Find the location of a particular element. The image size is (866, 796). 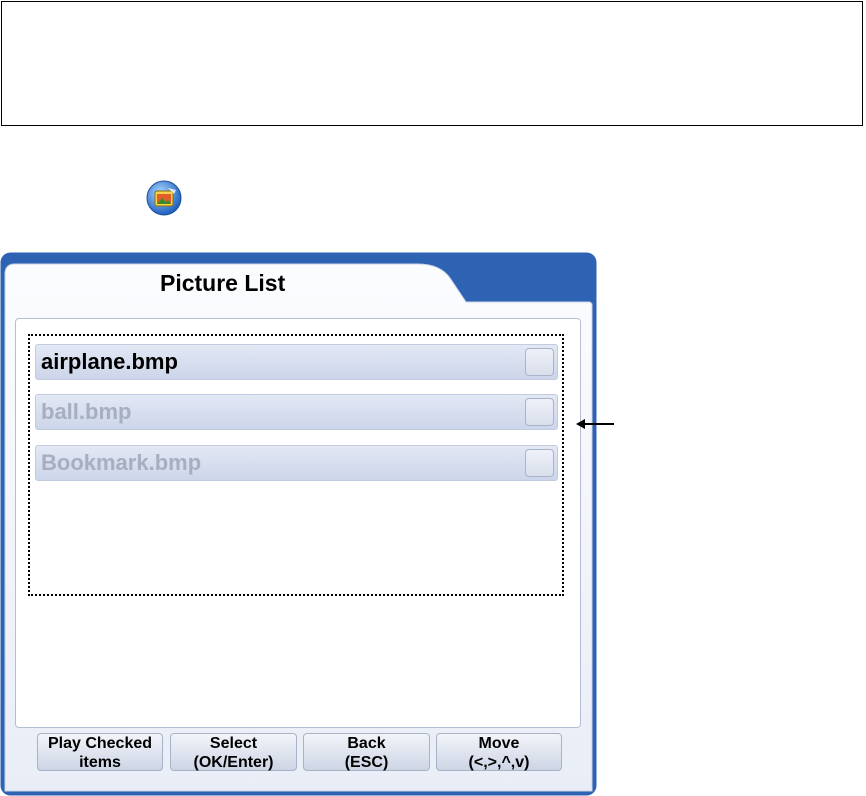

button-label-line2: (OK/Enter) is located at coordinates (233, 762).